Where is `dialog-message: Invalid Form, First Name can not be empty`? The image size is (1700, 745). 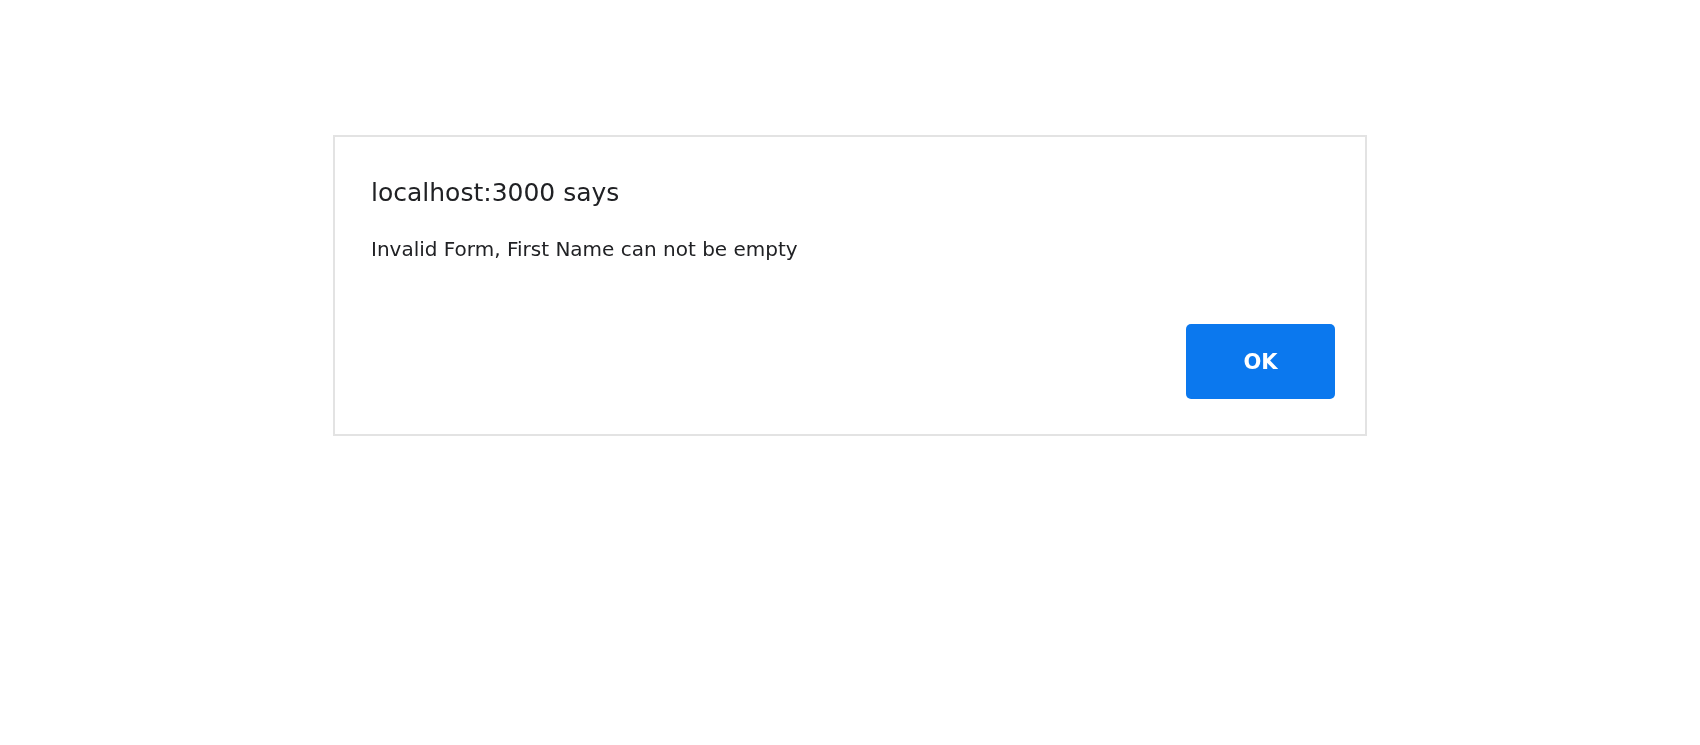 dialog-message: Invalid Form, First Name can not be empty is located at coordinates (585, 248).